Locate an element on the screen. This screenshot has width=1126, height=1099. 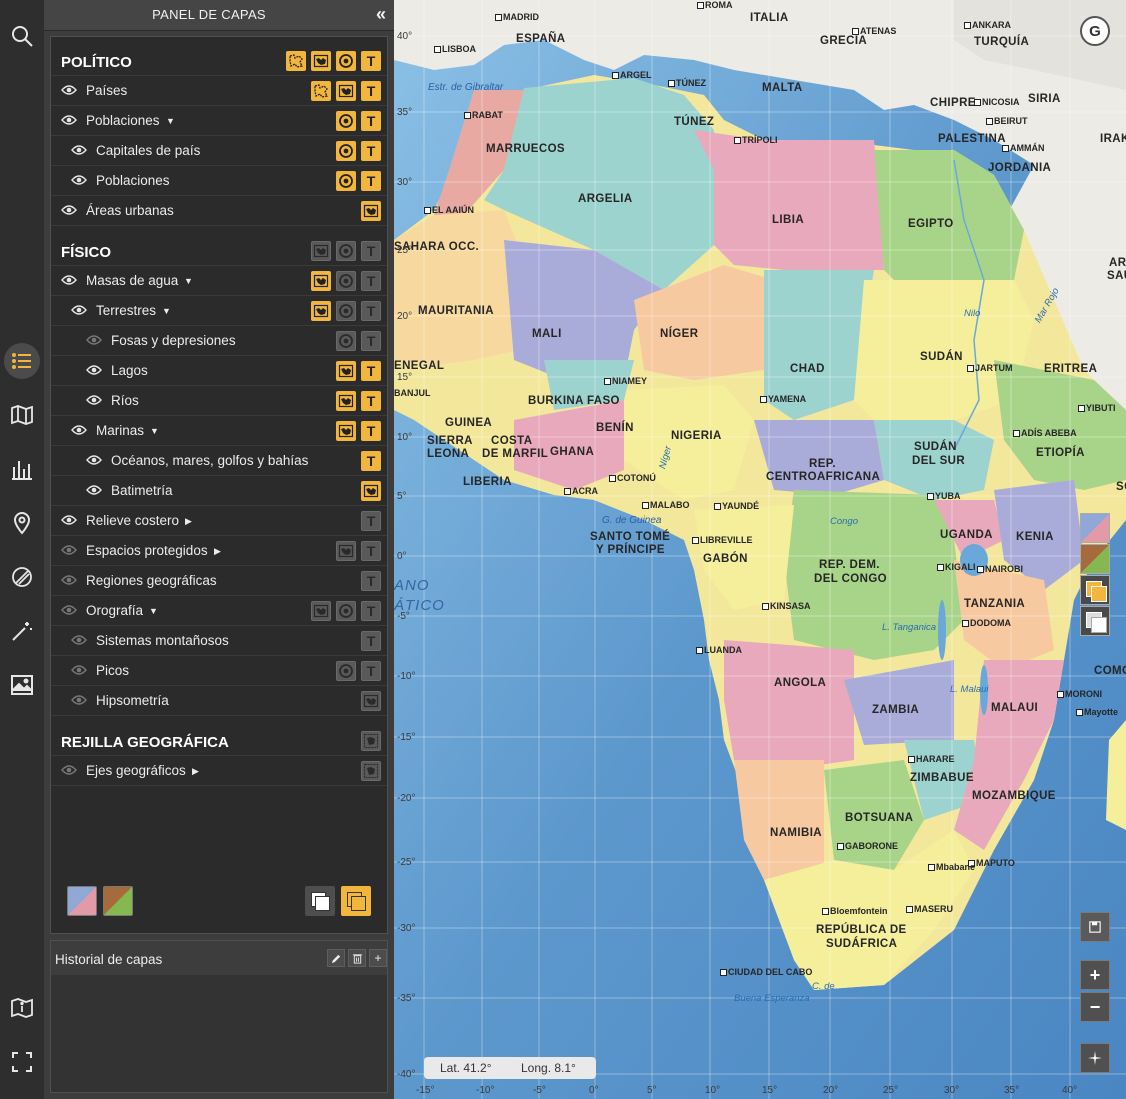
layer-row: Marinas ▼ T is located at coordinates (219, 431).